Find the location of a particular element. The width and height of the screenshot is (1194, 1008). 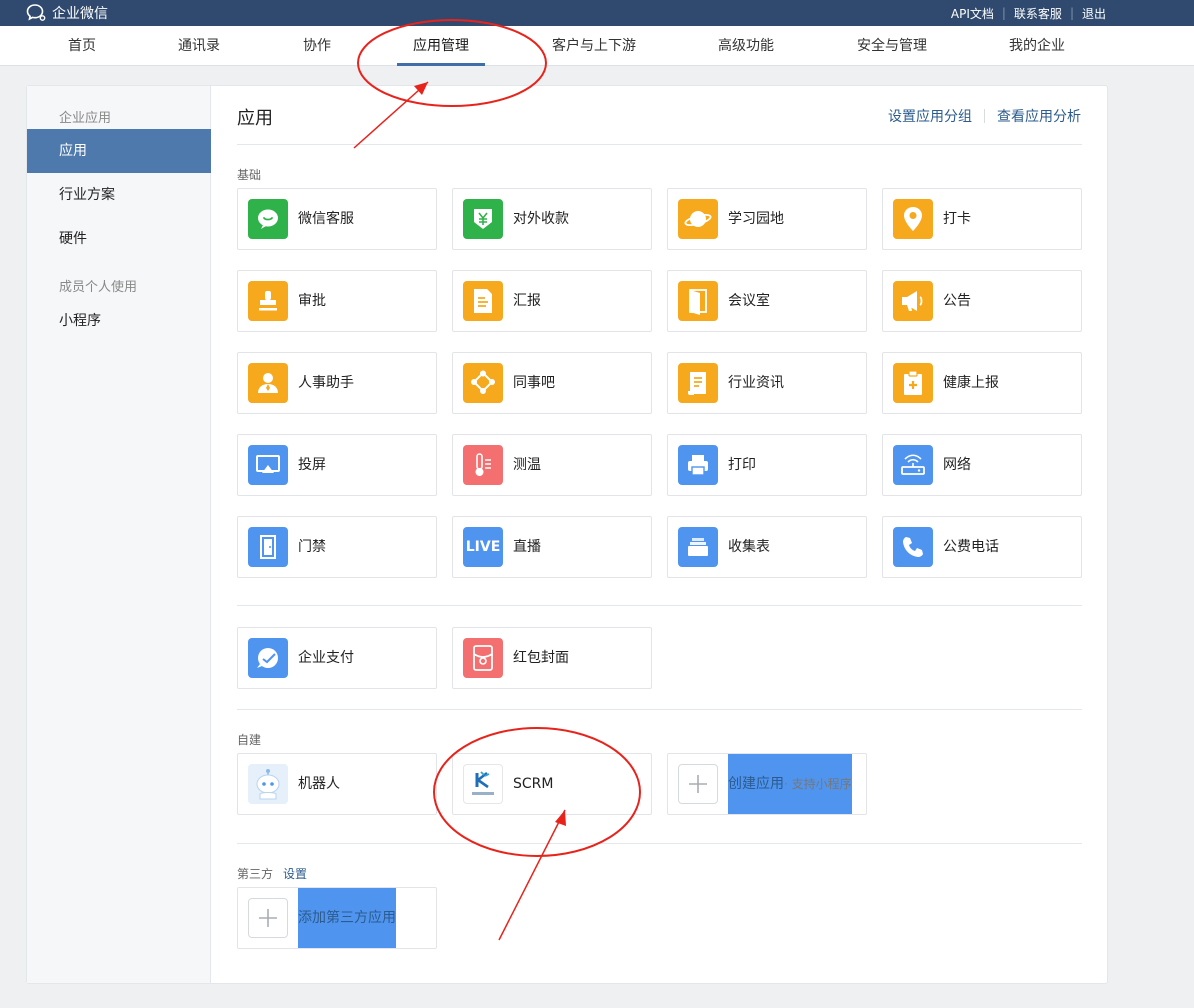

nav-app-management: 应用管理 is located at coordinates (441, 46).